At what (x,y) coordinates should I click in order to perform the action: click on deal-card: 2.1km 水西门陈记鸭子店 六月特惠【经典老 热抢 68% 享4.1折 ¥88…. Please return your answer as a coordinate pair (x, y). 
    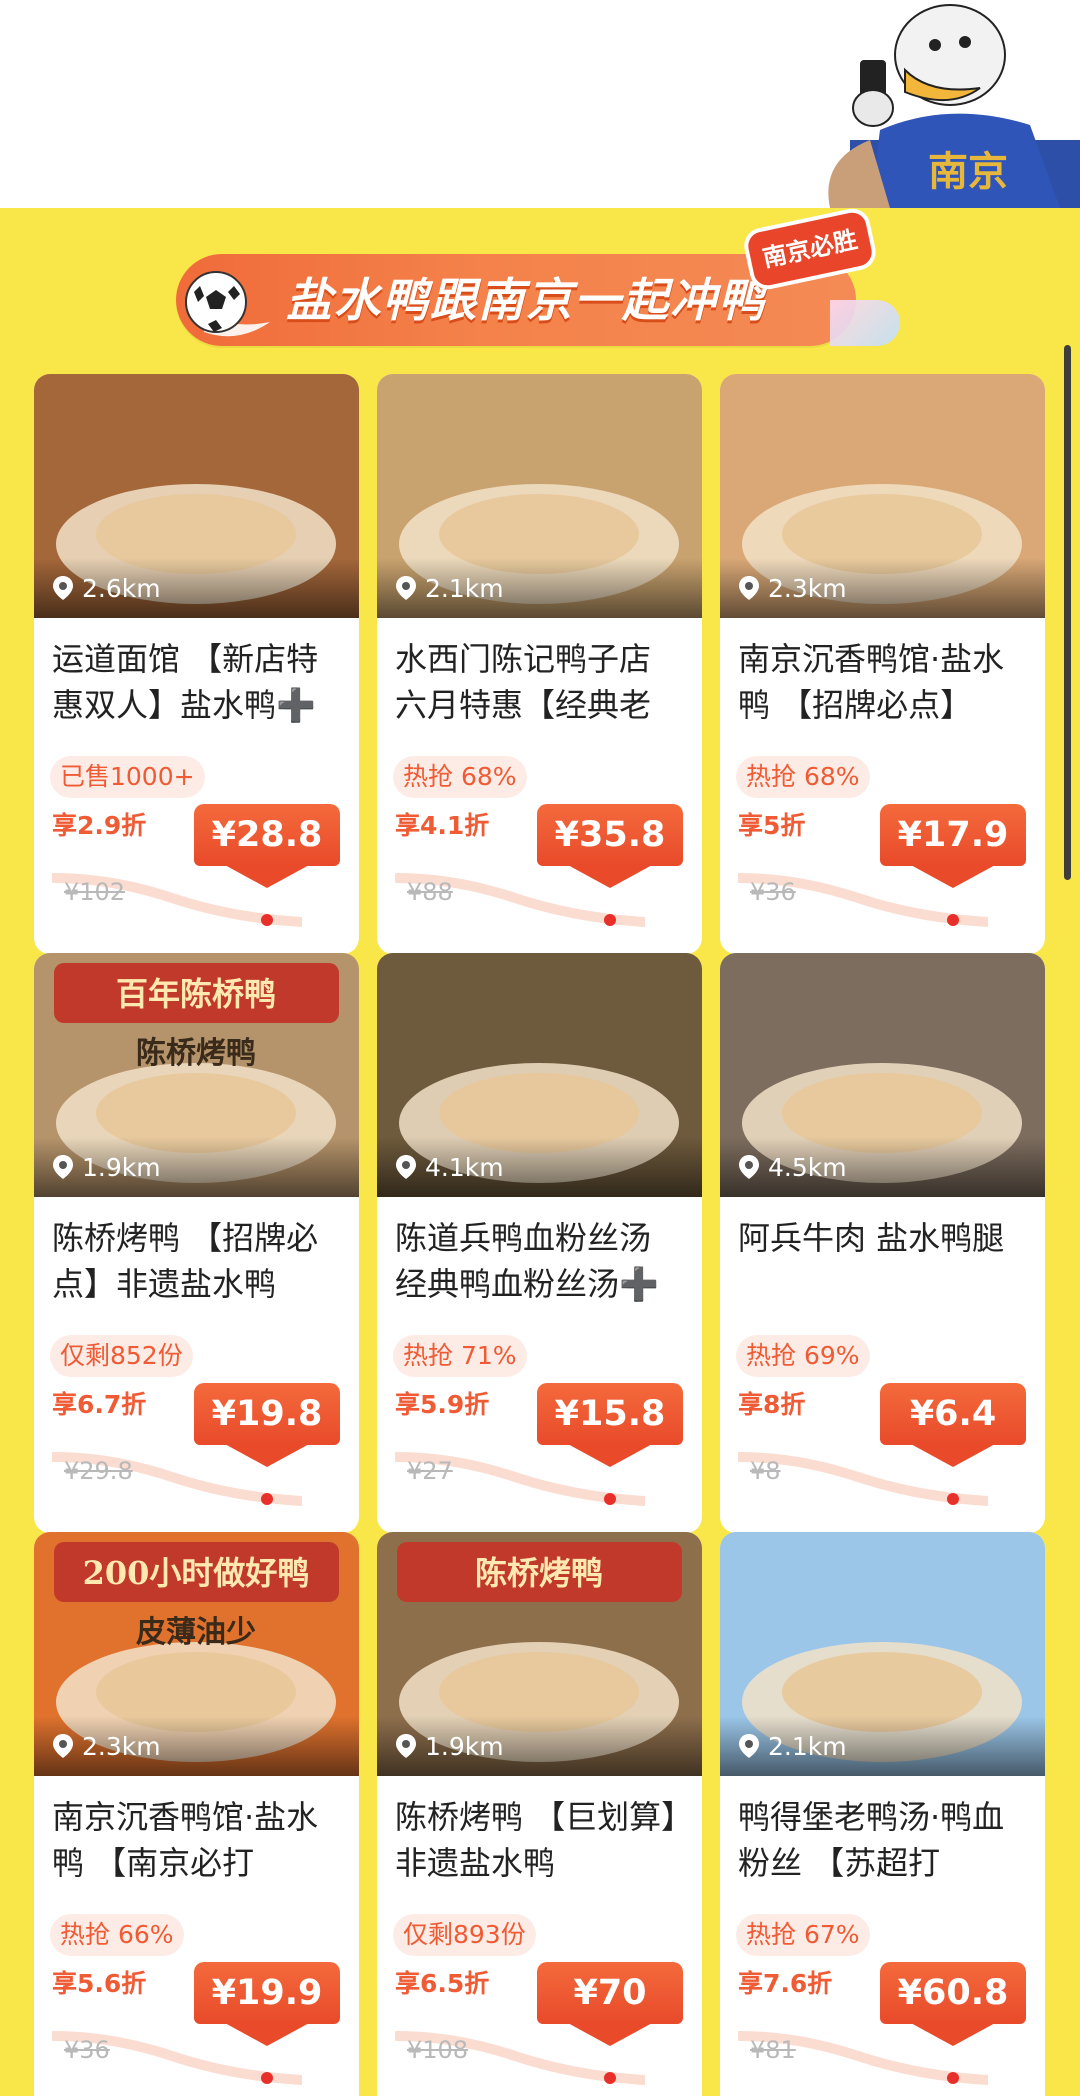
    Looking at the image, I should click on (539, 664).